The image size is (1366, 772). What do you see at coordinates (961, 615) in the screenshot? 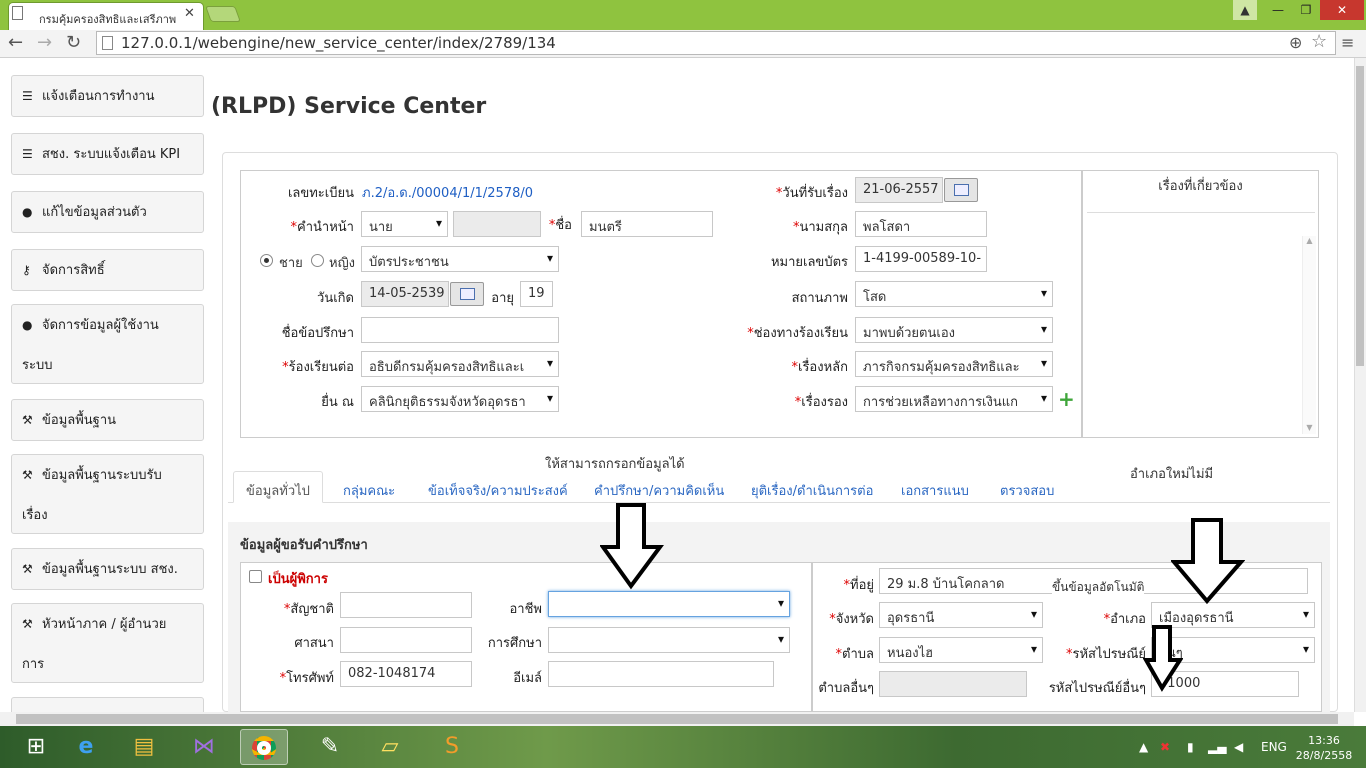
I see `province-select: อุดรธานี` at bounding box center [961, 615].